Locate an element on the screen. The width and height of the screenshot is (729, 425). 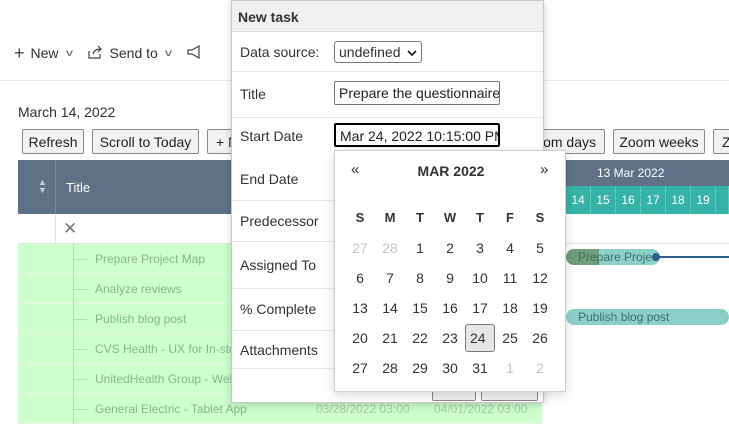
task-bar-label: Prepare Projec is located at coordinates (618, 257).